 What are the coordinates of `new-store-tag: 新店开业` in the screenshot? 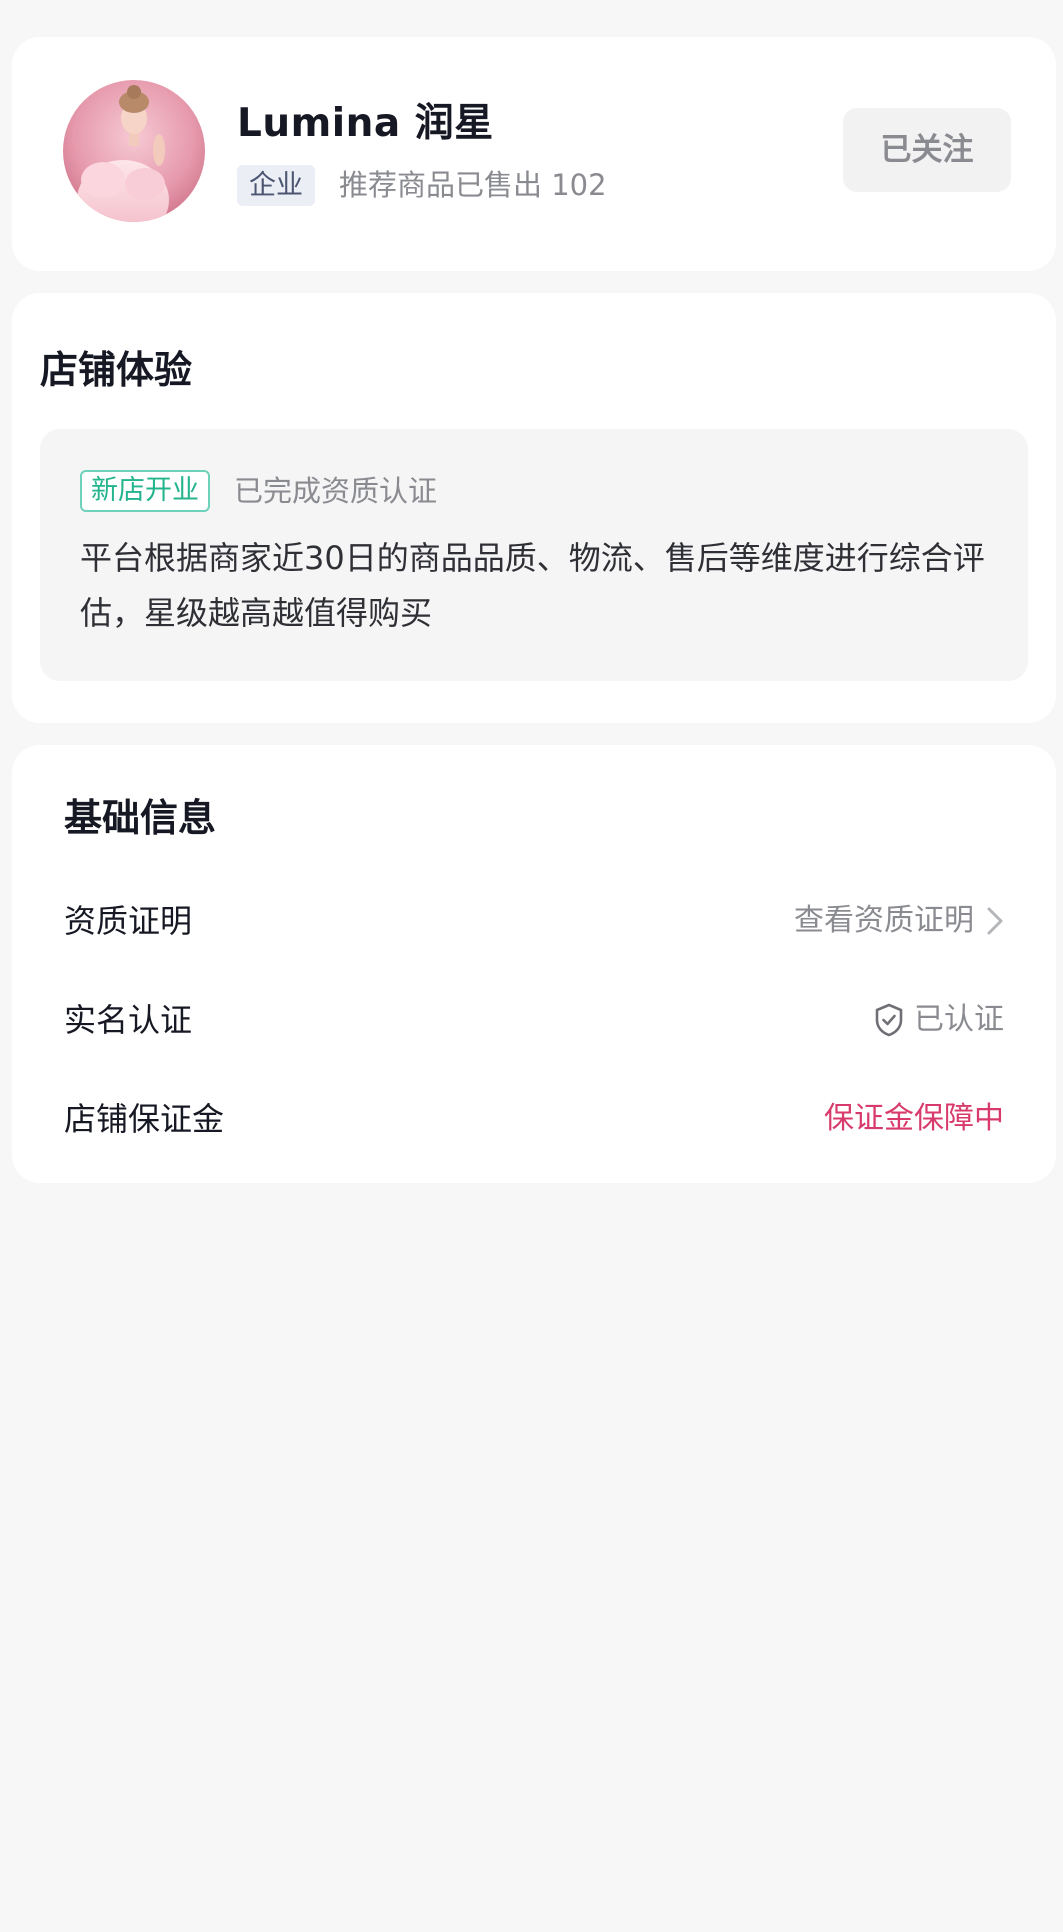 It's located at (145, 491).